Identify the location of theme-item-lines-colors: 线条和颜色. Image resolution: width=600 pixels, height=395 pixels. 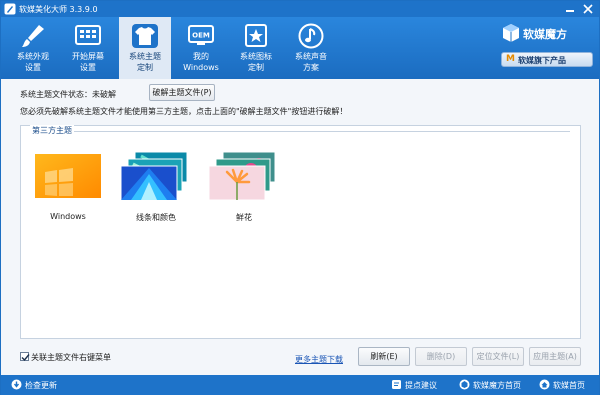
(156, 190).